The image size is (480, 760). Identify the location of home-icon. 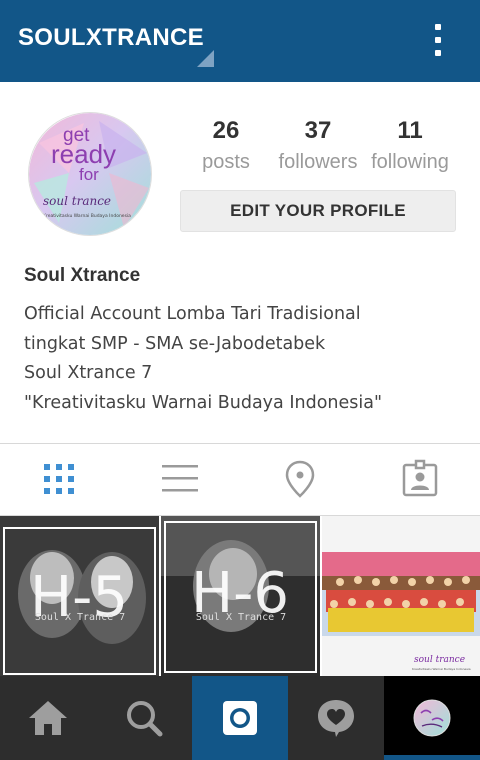
(48, 718).